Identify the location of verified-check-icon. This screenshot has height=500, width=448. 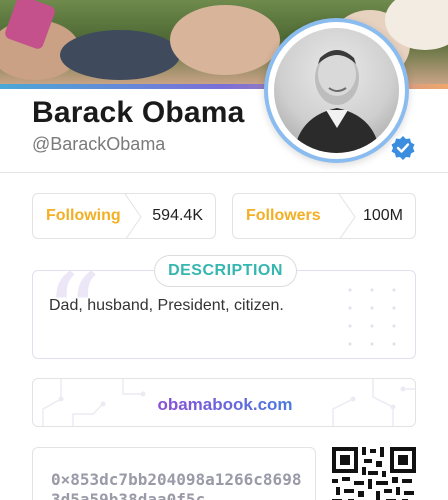
(403, 148).